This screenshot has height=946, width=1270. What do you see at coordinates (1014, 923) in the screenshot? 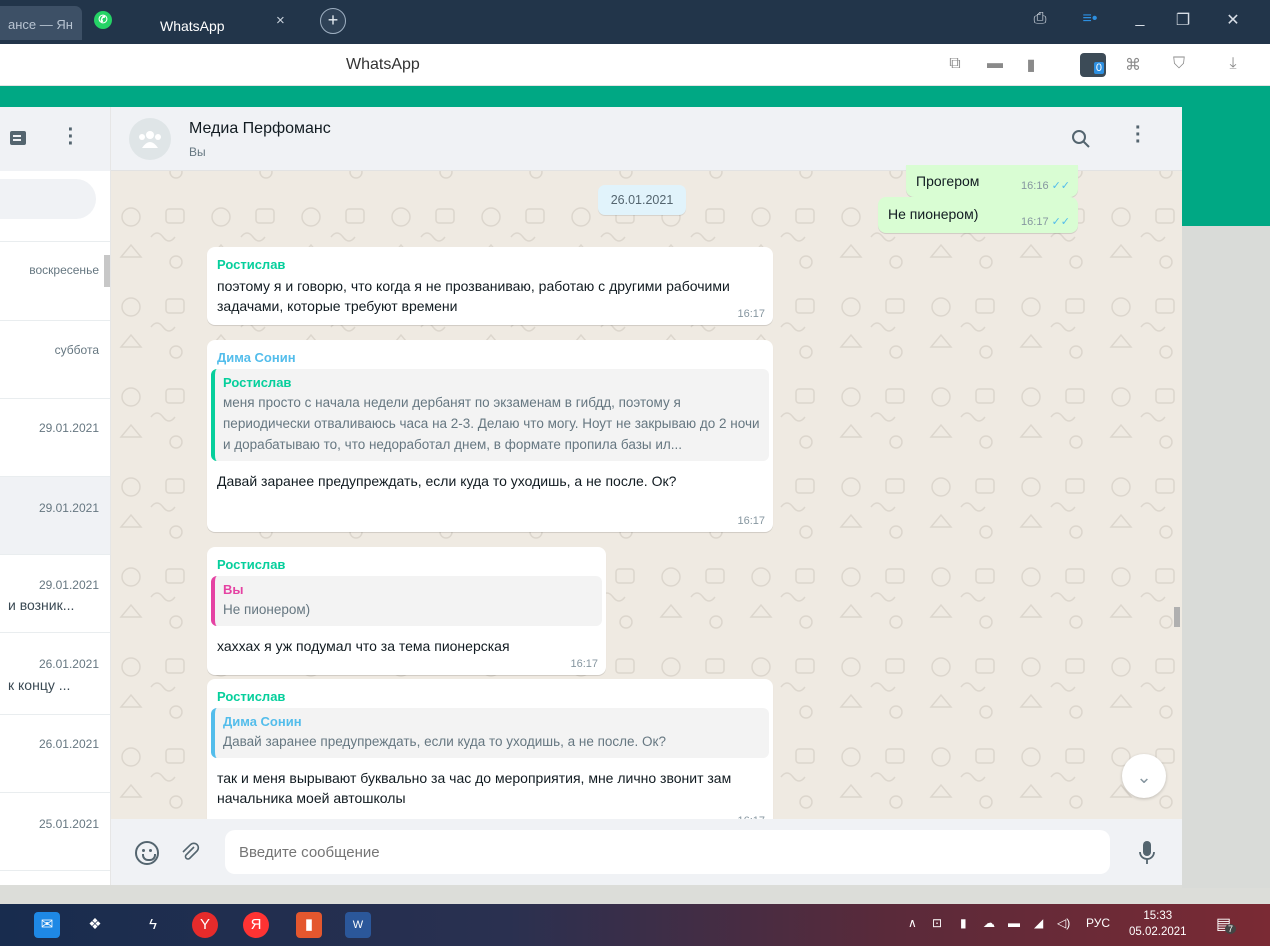
I see `tray-device-icon: ▬` at bounding box center [1014, 923].